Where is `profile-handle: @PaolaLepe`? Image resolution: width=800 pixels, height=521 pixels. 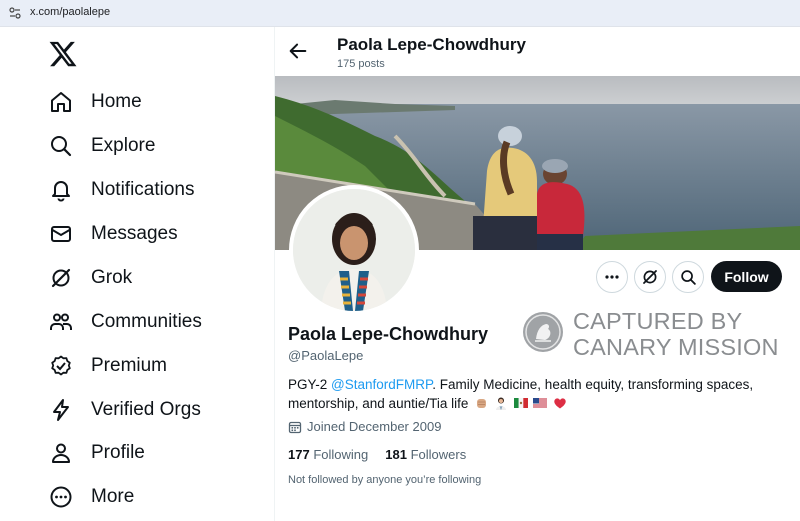
profile-handle: @PaolaLepe is located at coordinates (326, 355).